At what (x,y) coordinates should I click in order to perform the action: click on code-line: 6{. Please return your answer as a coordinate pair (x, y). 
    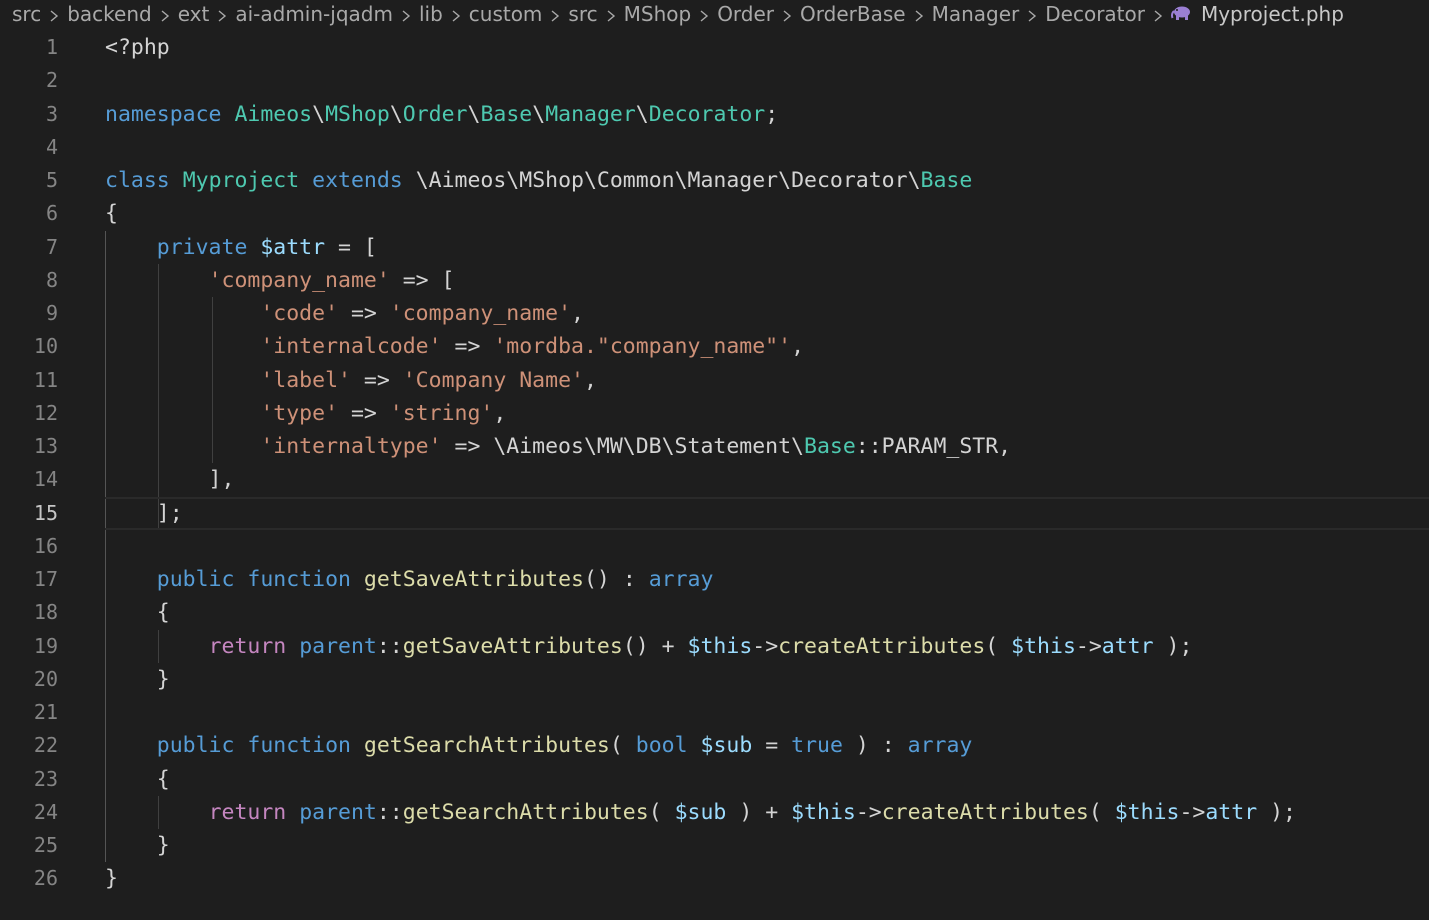
    Looking at the image, I should click on (714, 213).